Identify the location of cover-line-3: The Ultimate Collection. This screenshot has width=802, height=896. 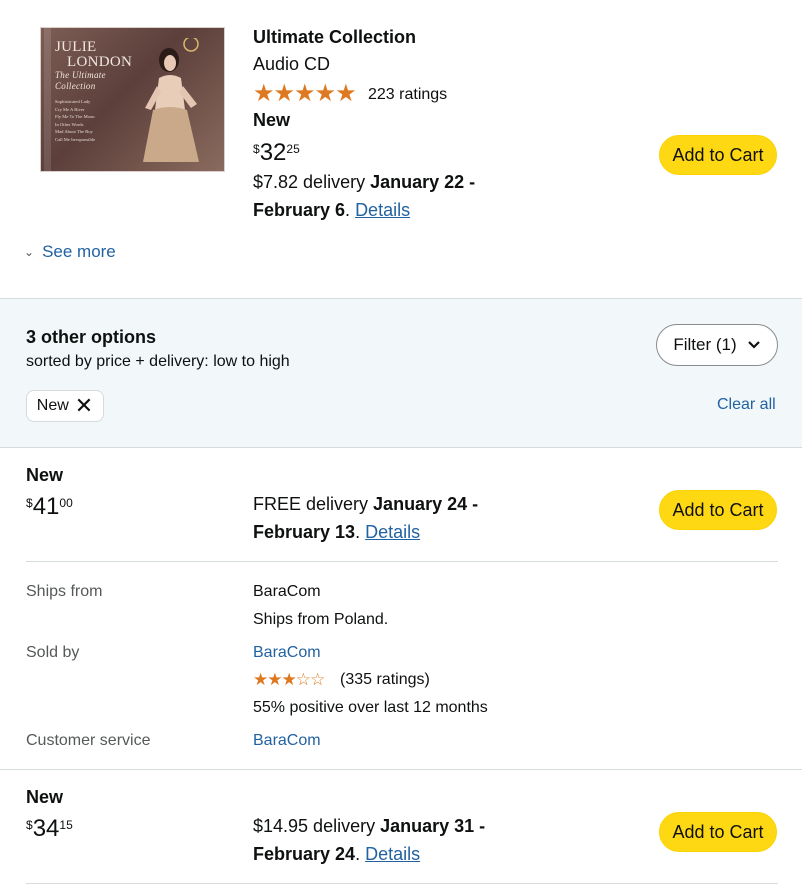
(80, 80).